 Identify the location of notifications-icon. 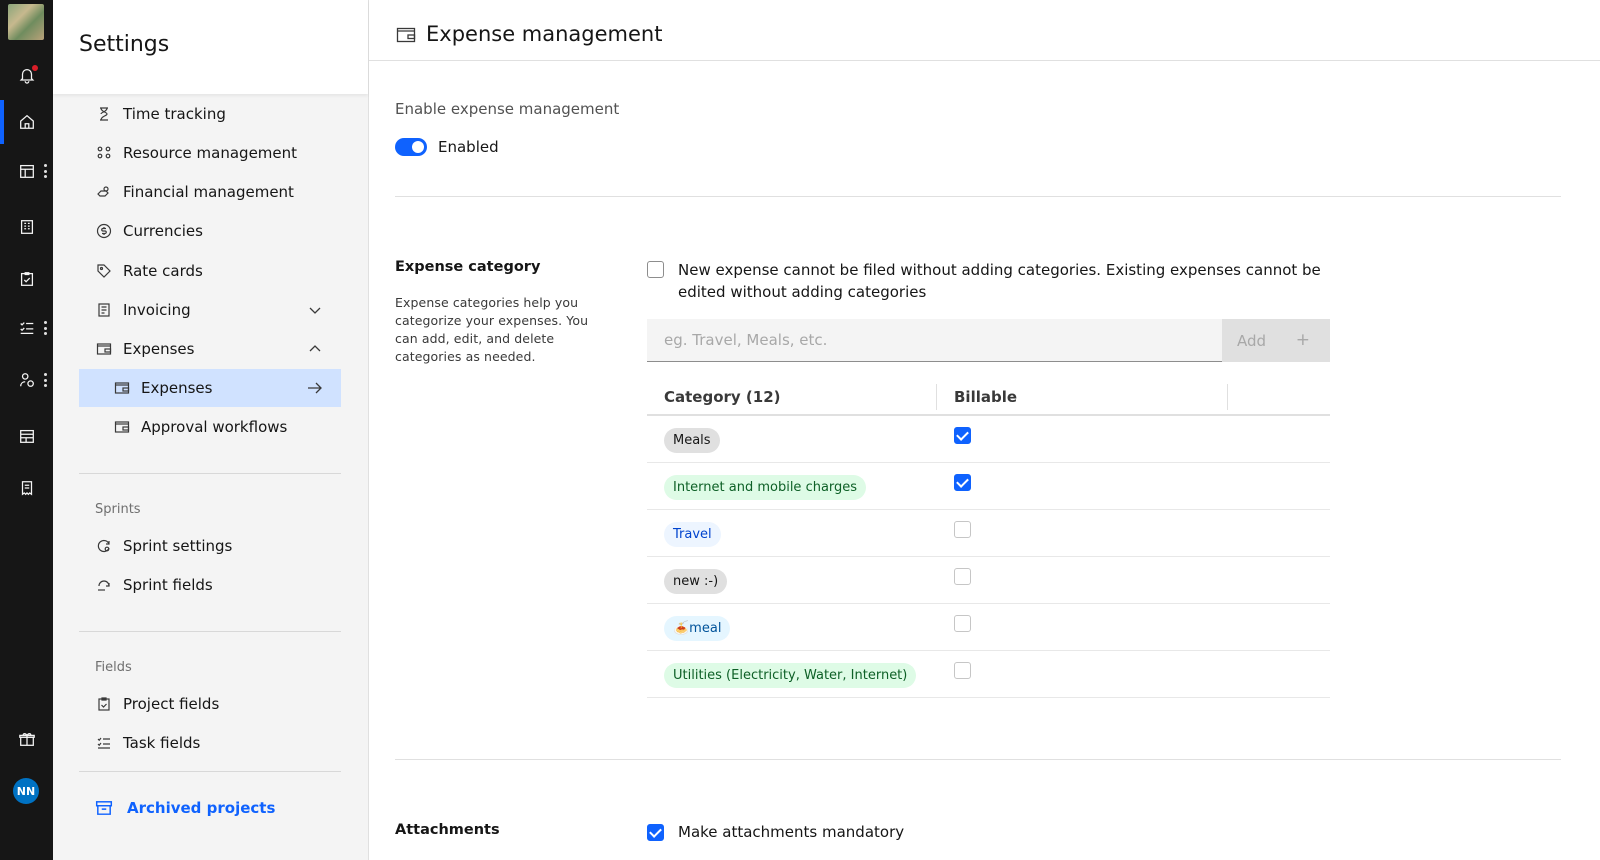
(26, 75).